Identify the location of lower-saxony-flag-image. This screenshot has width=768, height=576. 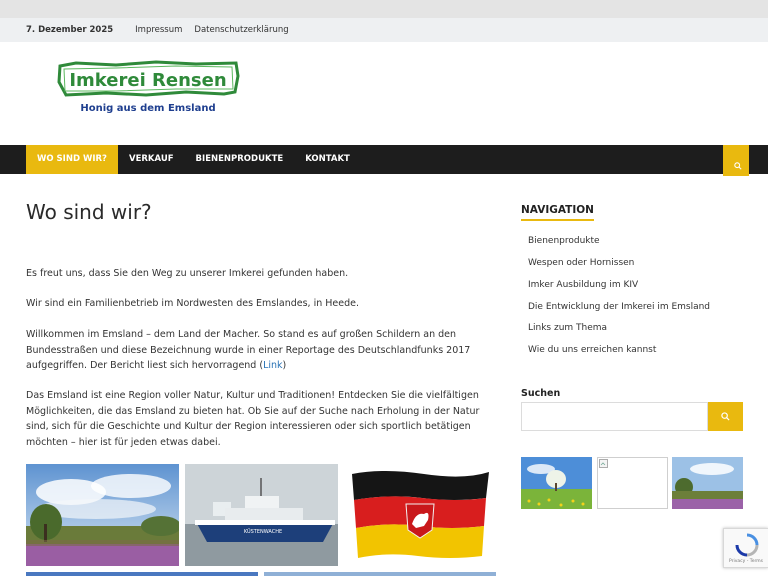
(420, 515).